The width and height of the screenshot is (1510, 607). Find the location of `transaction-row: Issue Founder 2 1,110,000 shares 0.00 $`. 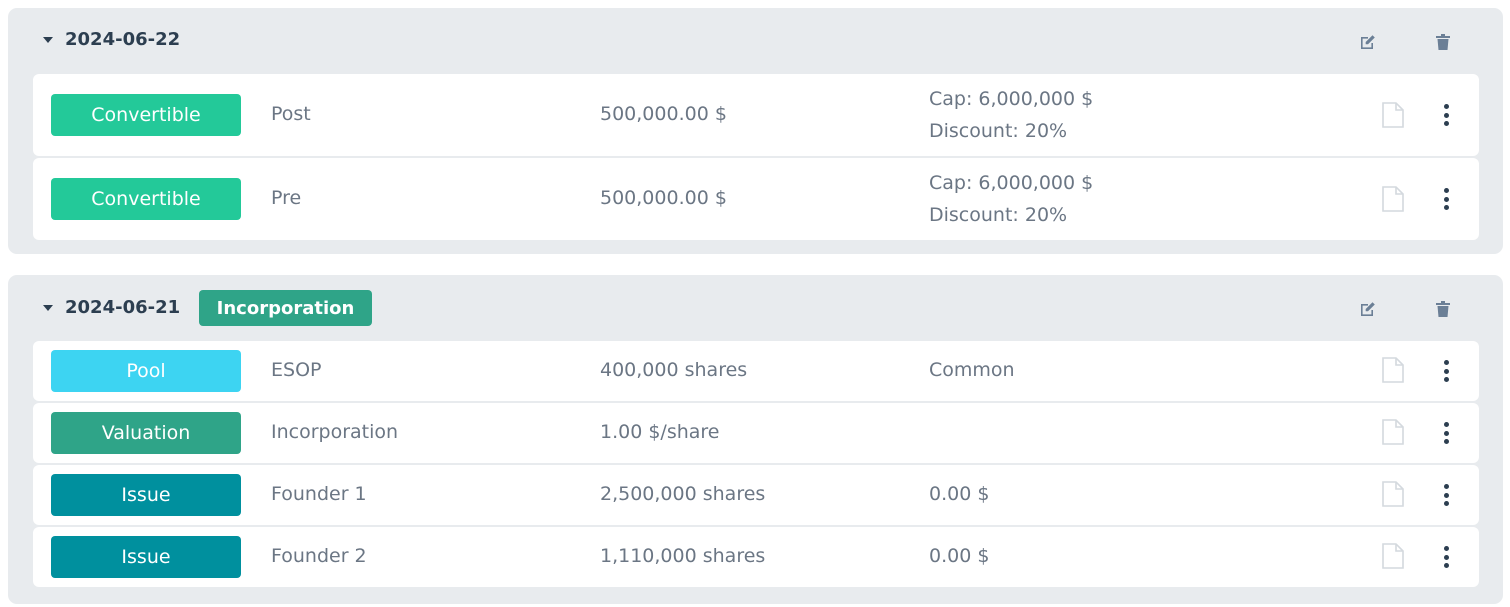

transaction-row: Issue Founder 2 1,110,000 shares 0.00 $ is located at coordinates (756, 557).